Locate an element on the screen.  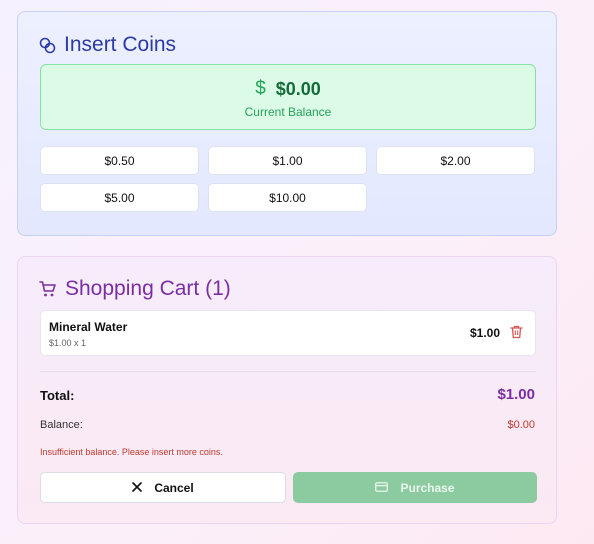
cancel-button-label: Cancel is located at coordinates (174, 487).